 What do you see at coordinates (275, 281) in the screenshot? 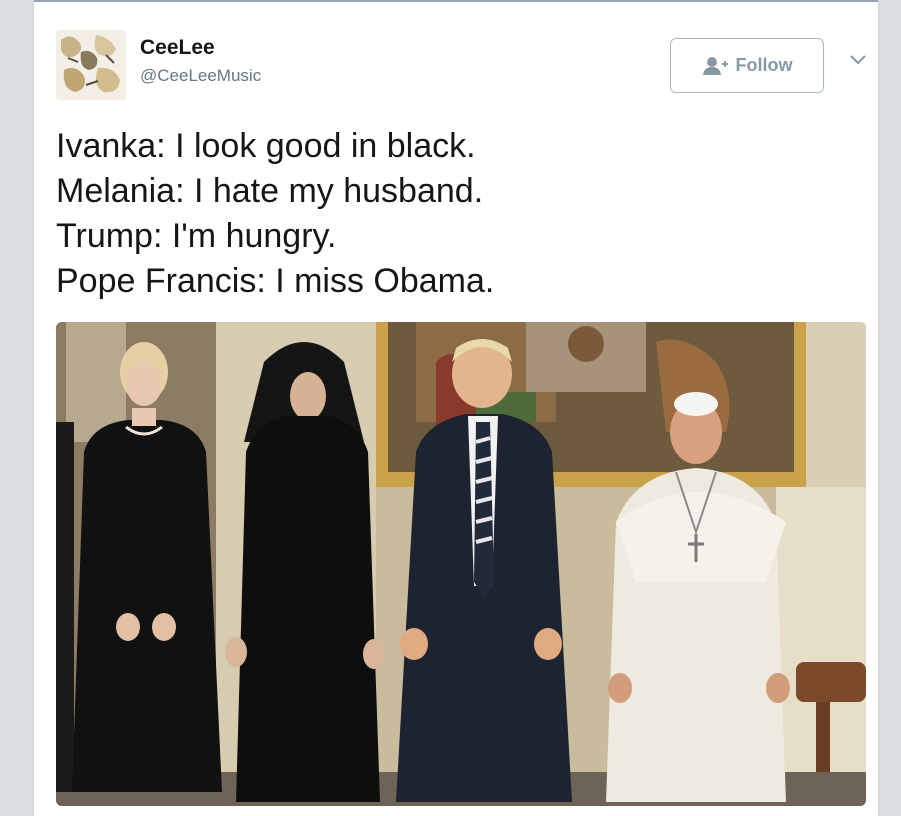
I see `tweet-line: Pope Francis: I miss Obama.` at bounding box center [275, 281].